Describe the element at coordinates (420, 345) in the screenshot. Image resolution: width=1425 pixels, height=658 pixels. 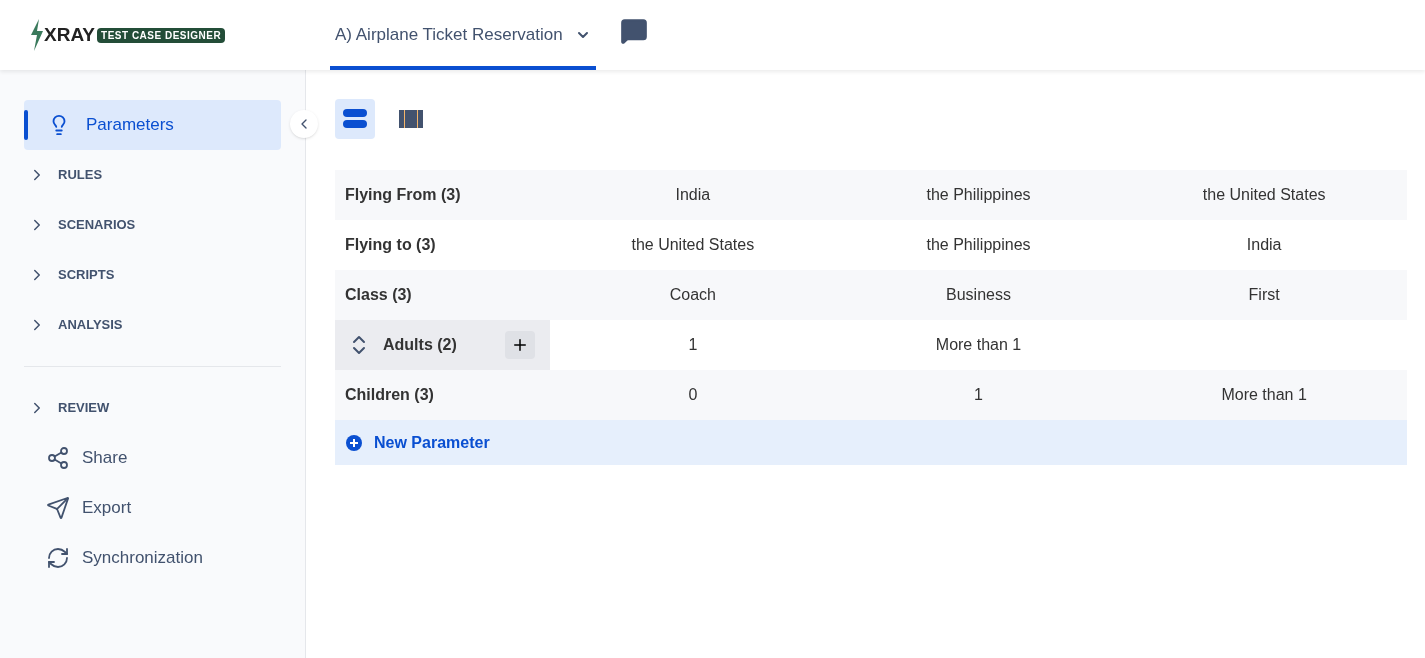
I see `parameter-name: Adults (2)` at that location.